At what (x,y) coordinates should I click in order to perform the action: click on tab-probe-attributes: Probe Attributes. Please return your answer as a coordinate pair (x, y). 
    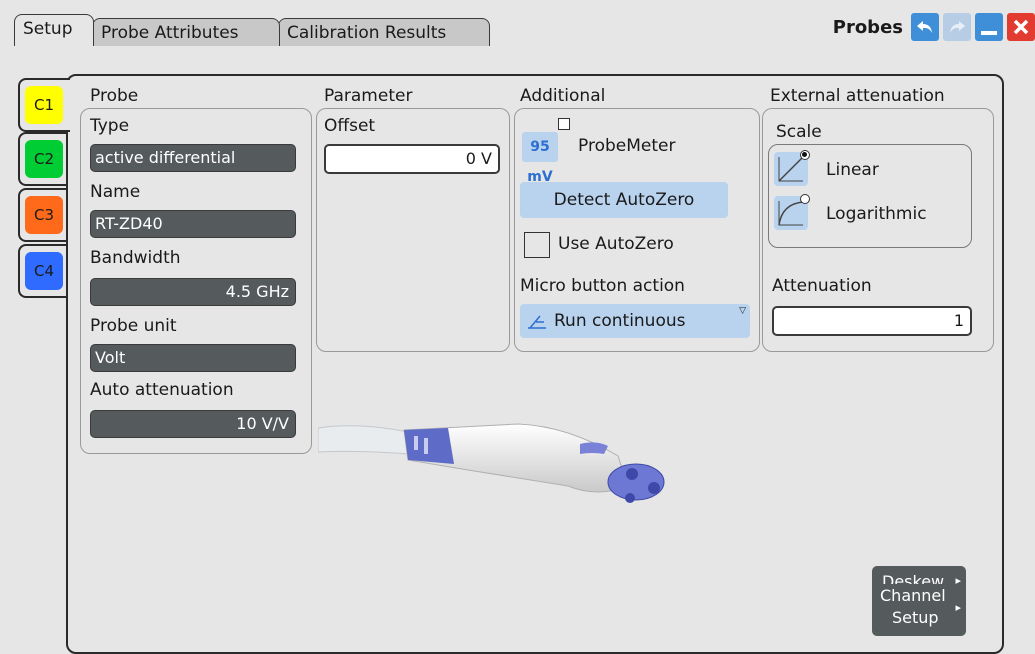
    Looking at the image, I should click on (186, 32).